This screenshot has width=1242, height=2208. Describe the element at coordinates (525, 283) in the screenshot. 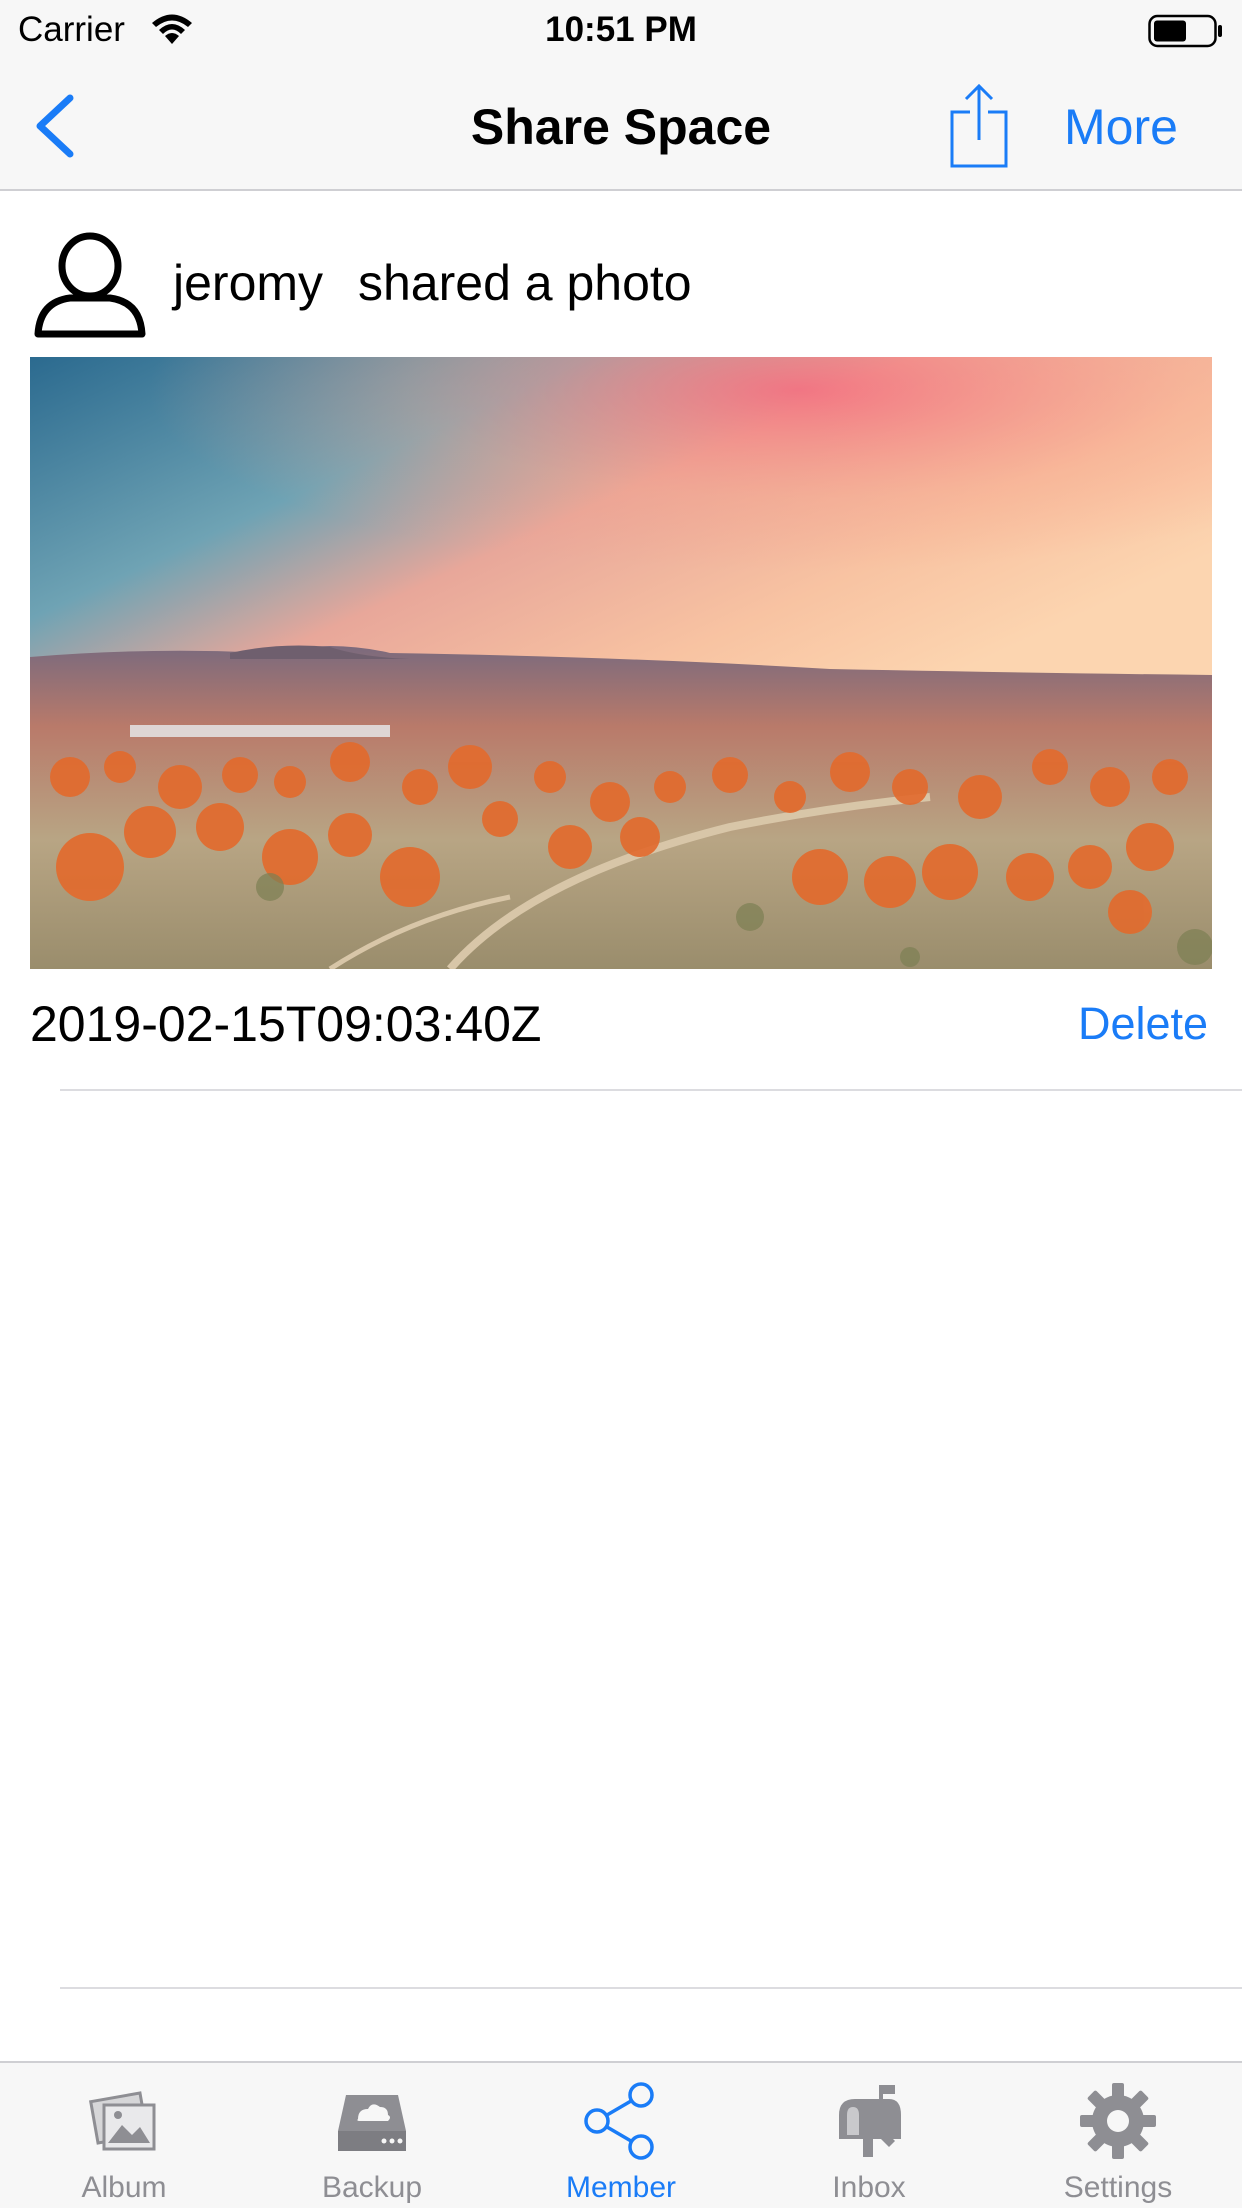

I see `post-action-text: shared a photo` at that location.